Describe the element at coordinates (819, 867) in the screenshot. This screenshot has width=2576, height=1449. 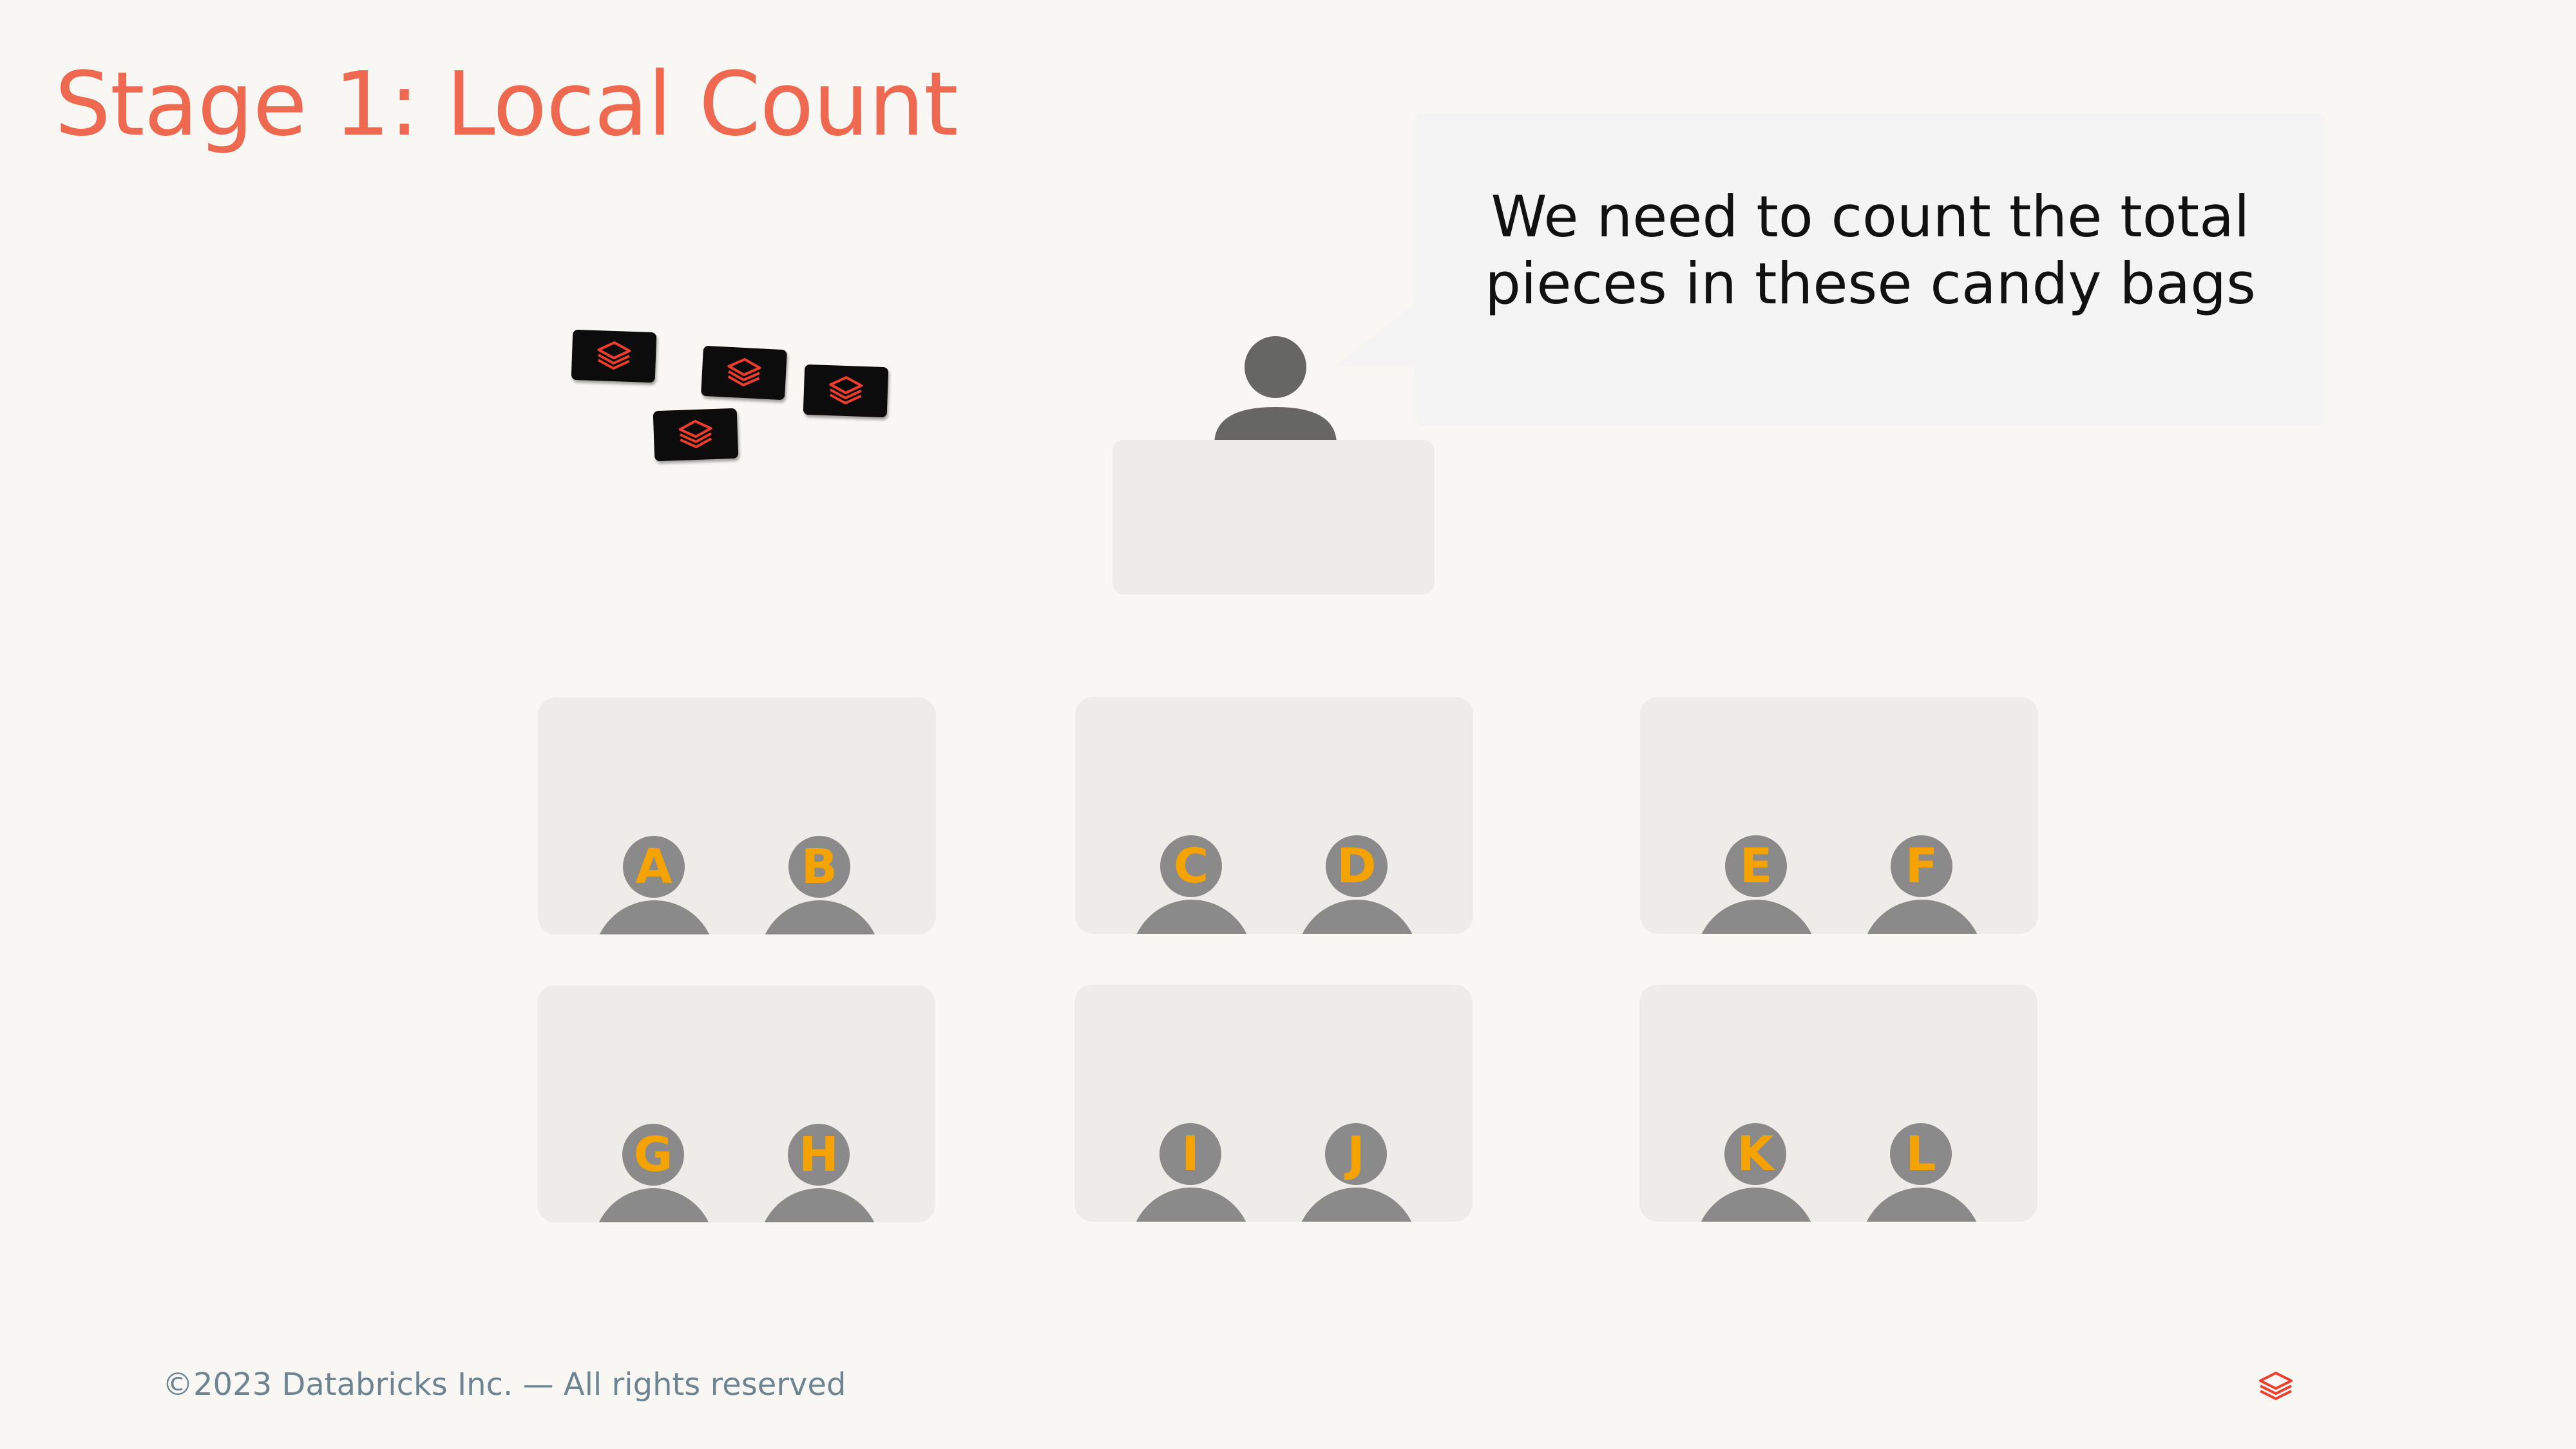
I see `student-label: B` at that location.